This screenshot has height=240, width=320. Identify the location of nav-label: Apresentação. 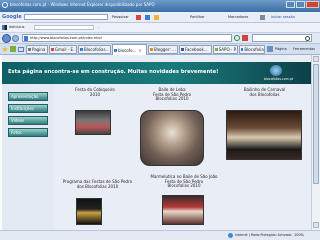
(25, 96).